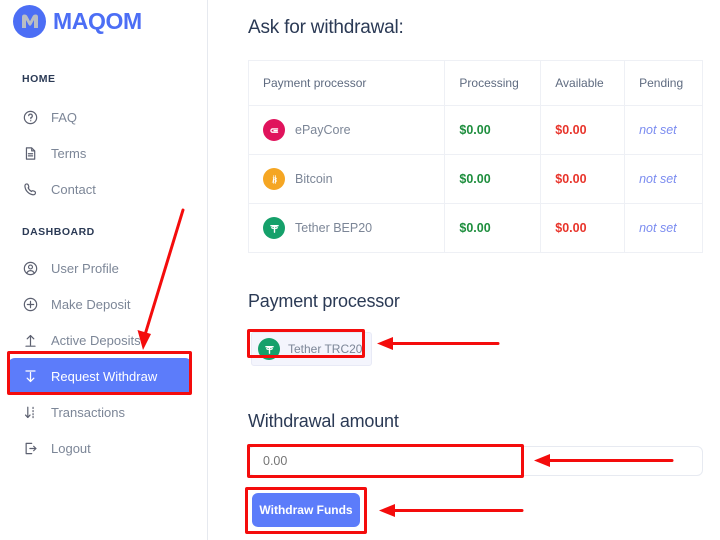 Image resolution: width=720 pixels, height=540 pixels. Describe the element at coordinates (324, 301) in the screenshot. I see `payment-processor-heading: Payment processor` at that location.